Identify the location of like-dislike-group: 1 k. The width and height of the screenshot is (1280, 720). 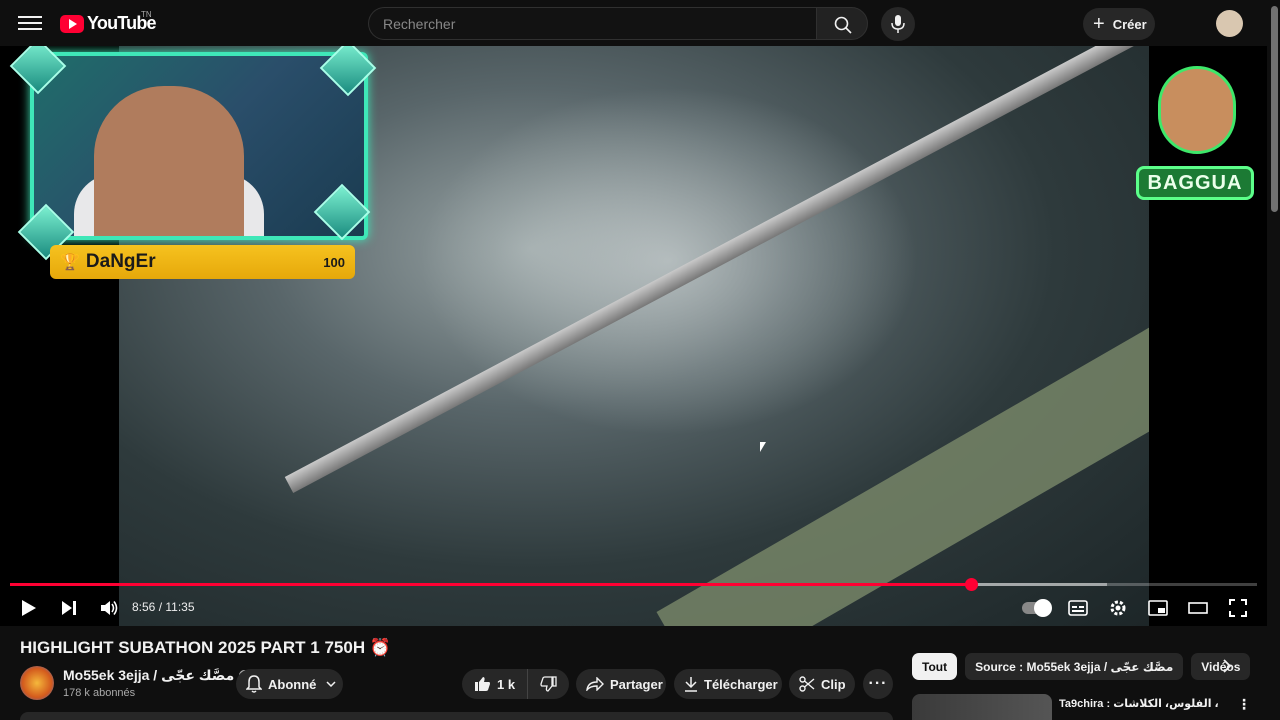
(515, 684).